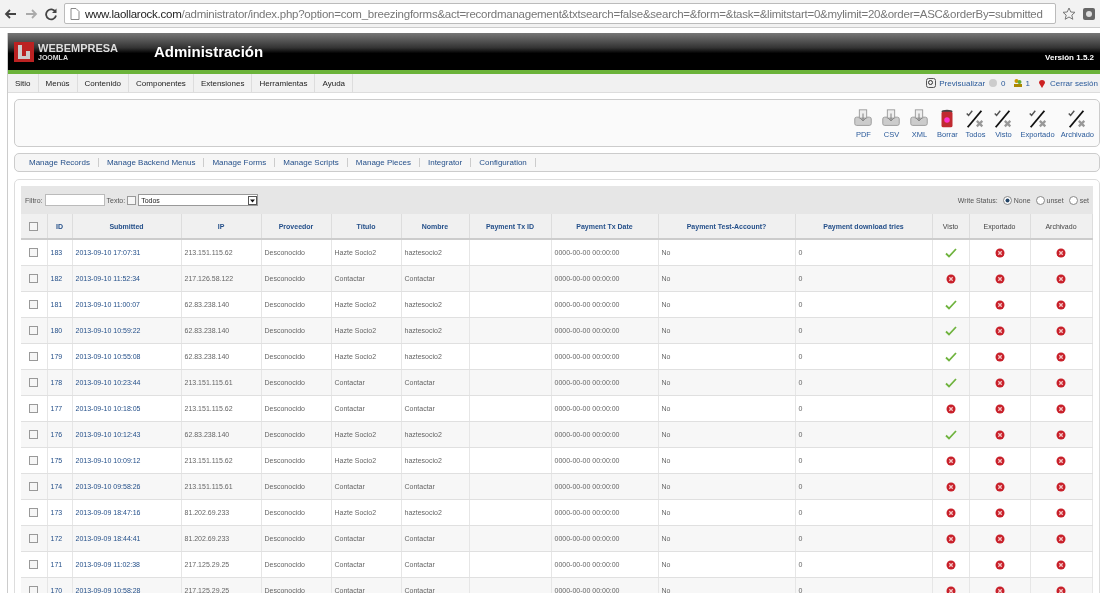 This screenshot has width=1100, height=593. Describe the element at coordinates (34, 226) in the screenshot. I see `select-all-checkbox` at that location.